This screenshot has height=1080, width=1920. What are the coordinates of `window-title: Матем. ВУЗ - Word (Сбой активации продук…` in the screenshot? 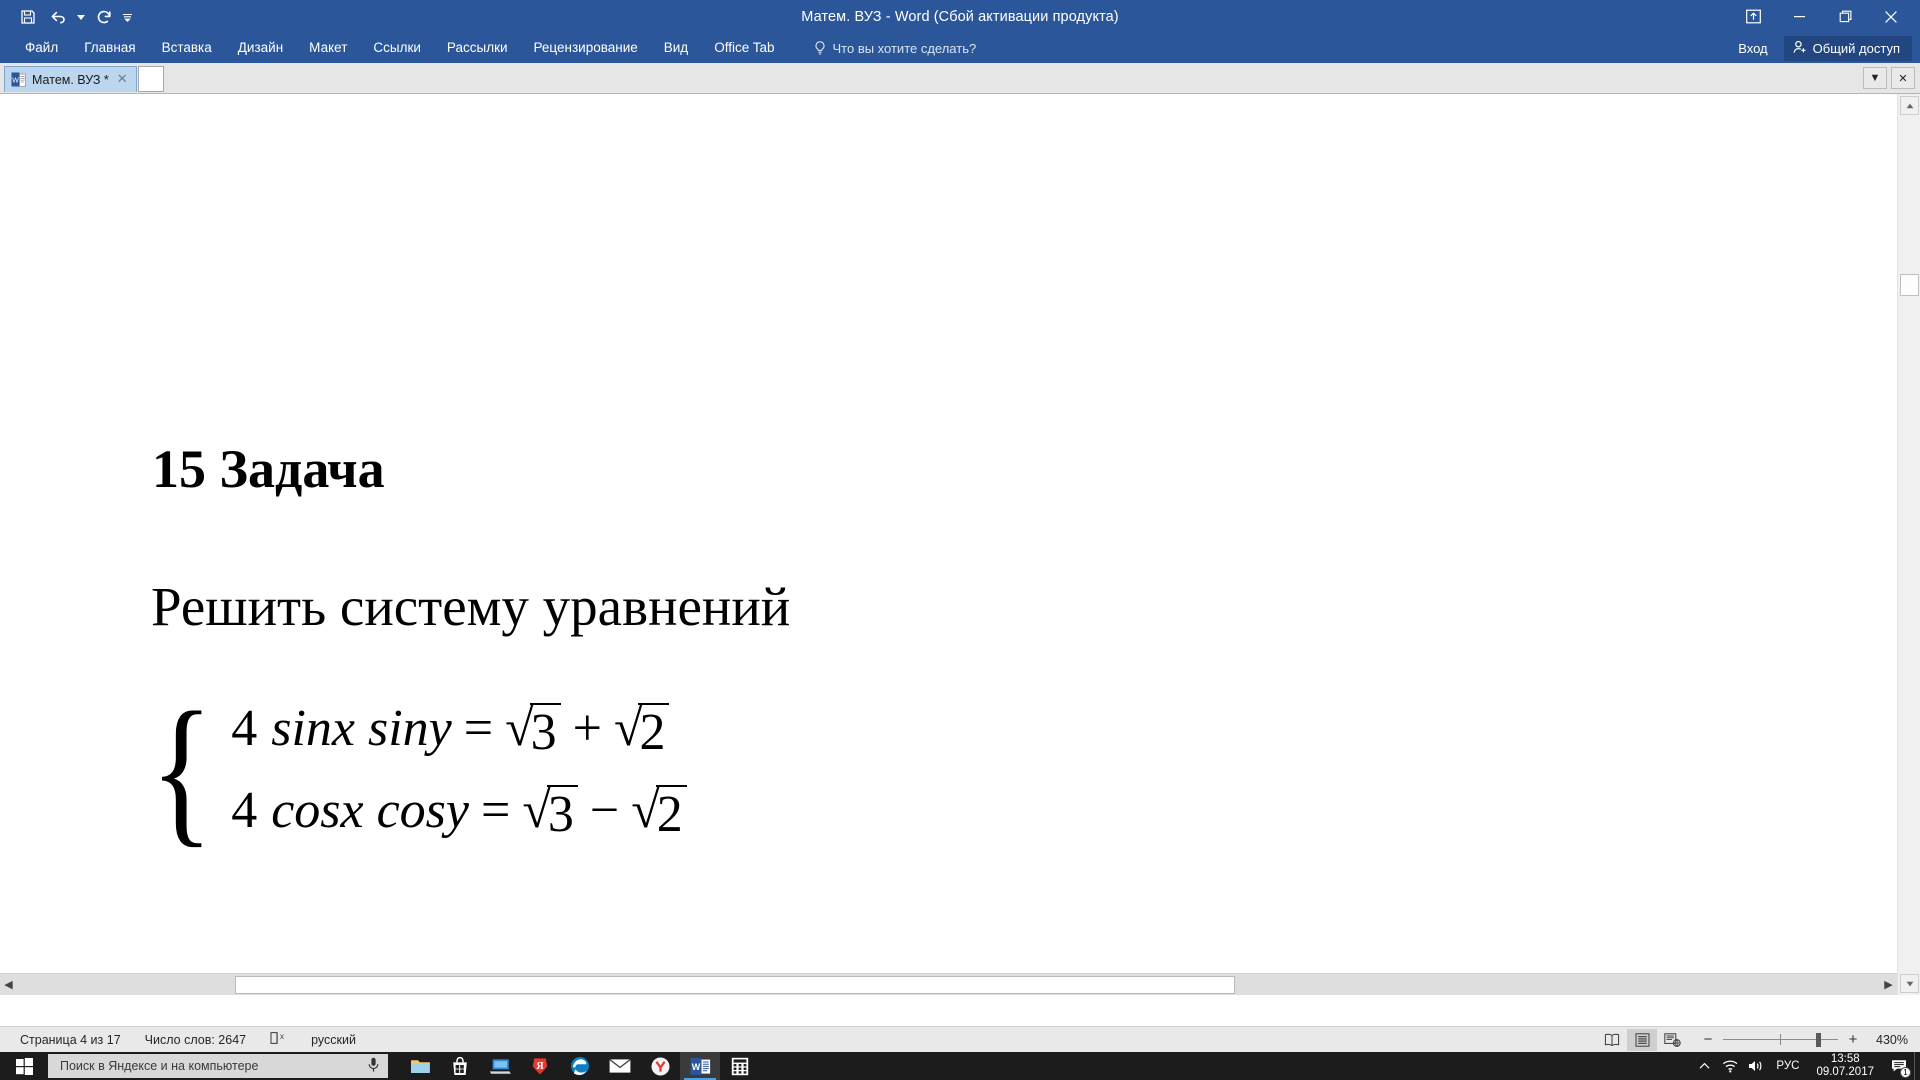 It's located at (960, 16).